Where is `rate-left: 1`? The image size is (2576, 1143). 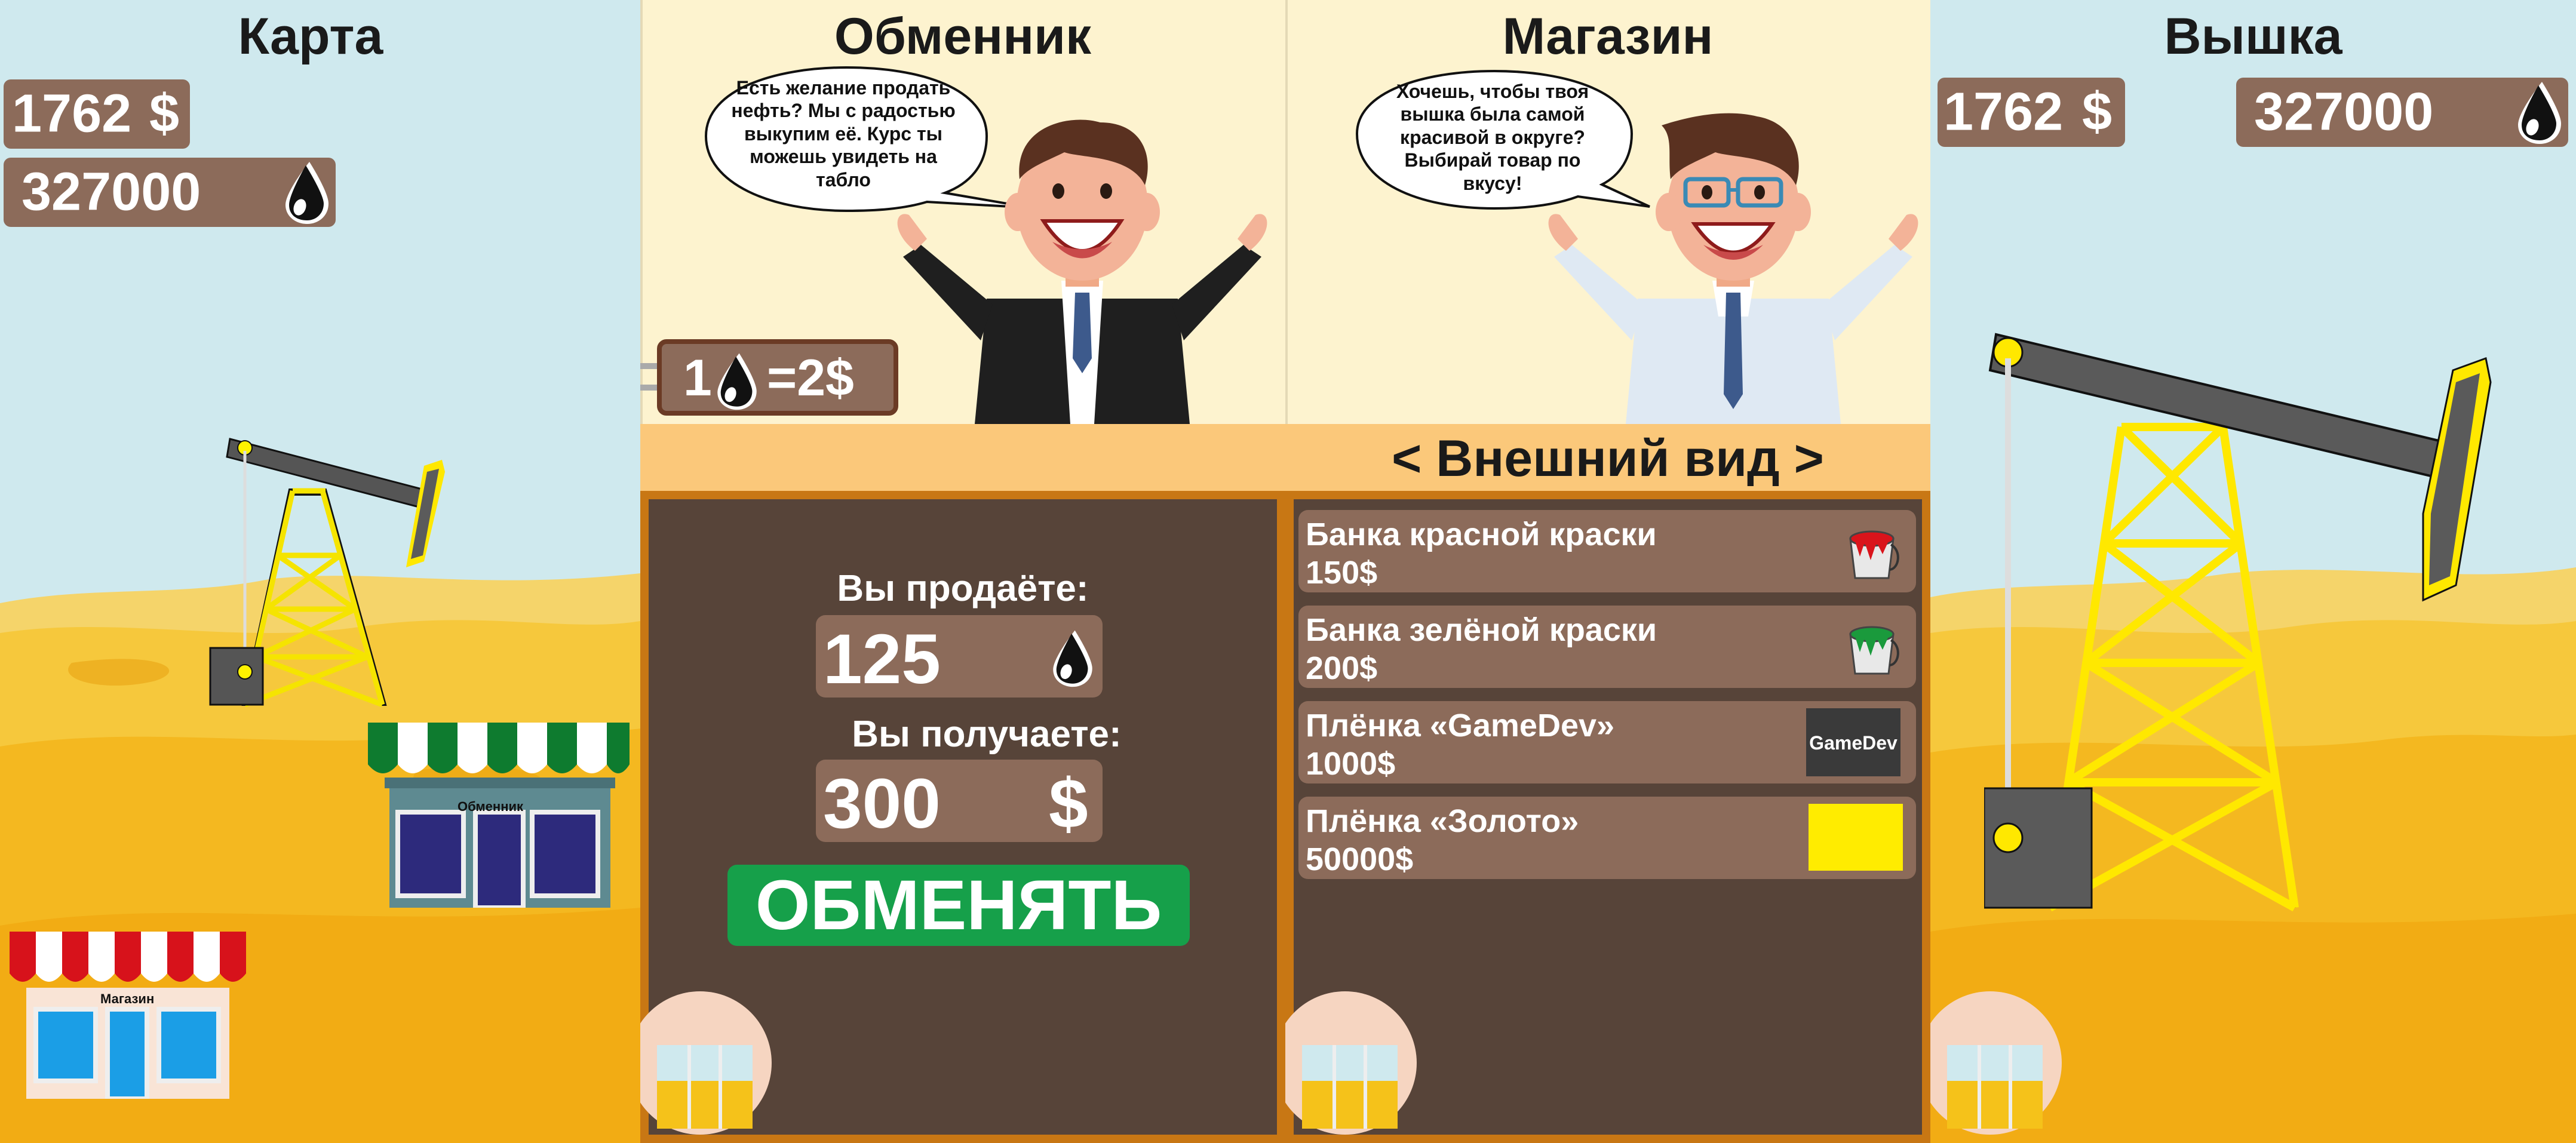 rate-left: 1 is located at coordinates (697, 378).